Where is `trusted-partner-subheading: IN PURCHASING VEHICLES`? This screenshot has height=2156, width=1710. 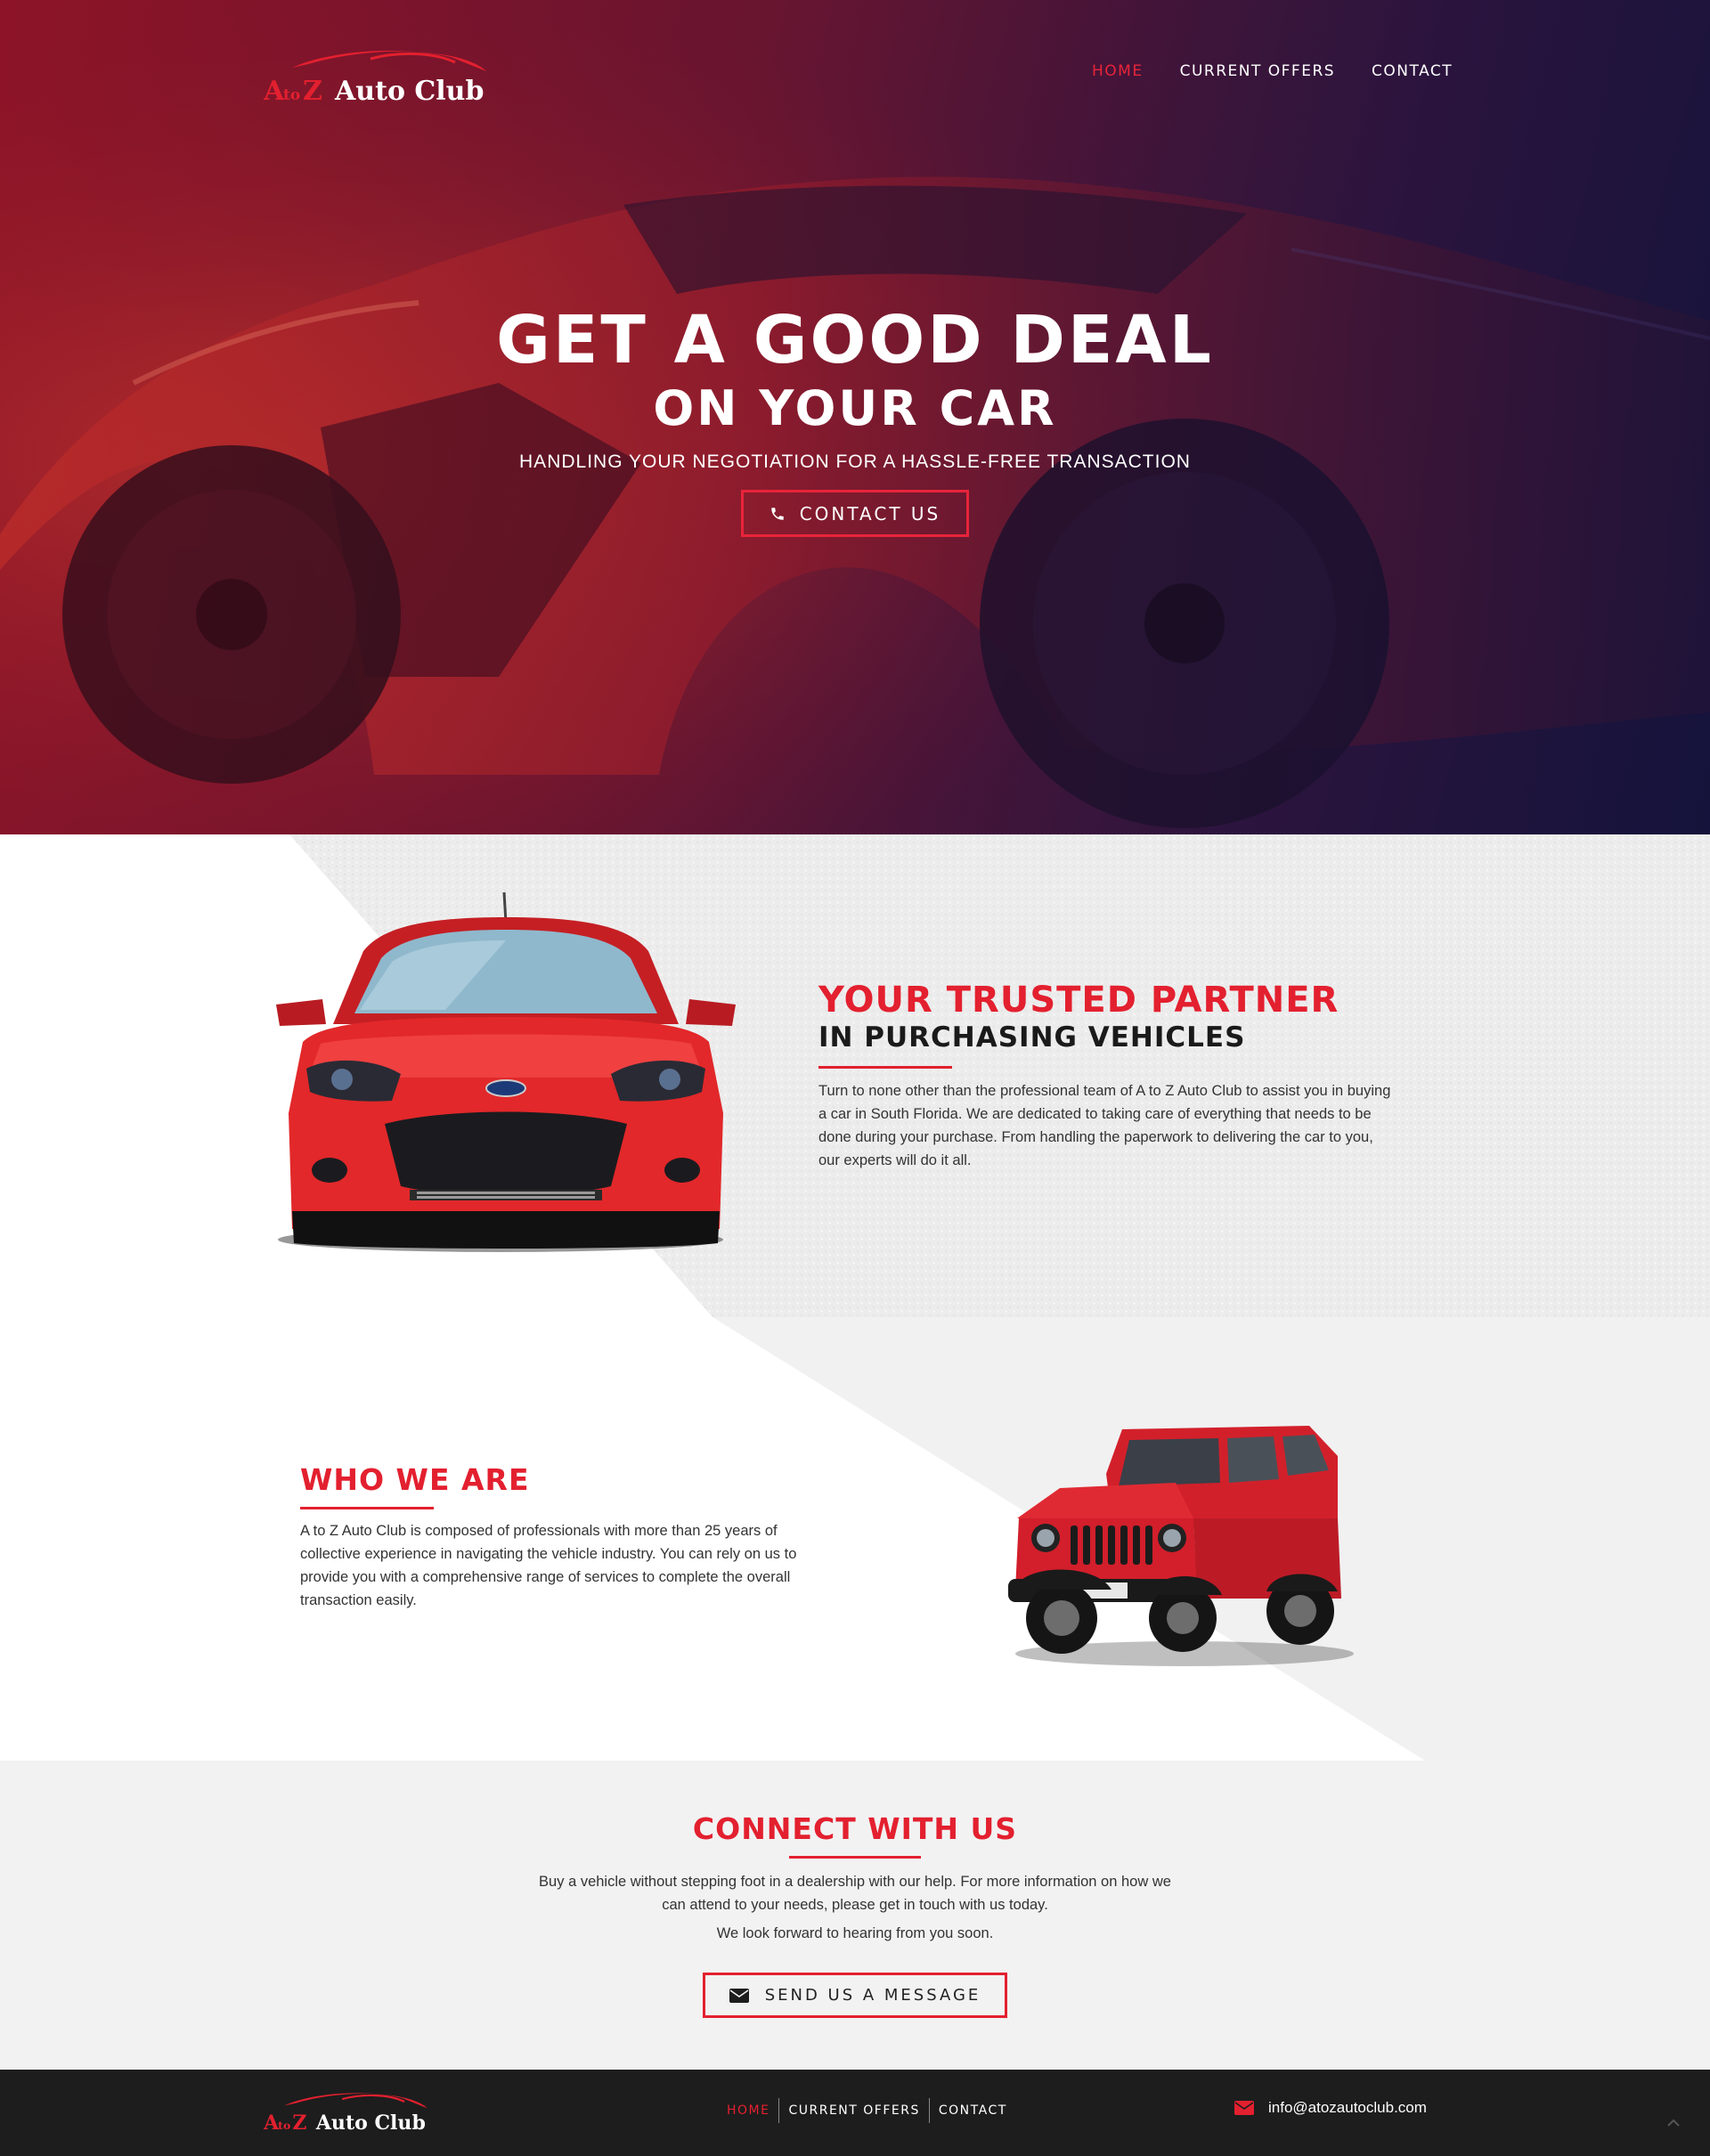
trusted-partner-subheading: IN PURCHASING VEHICLES is located at coordinates (1032, 1037).